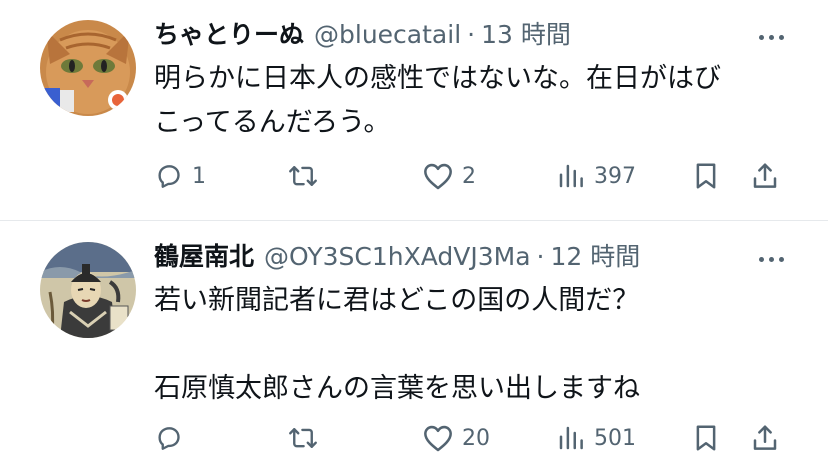  What do you see at coordinates (397, 300) in the screenshot?
I see `tweet-text-line: 若い新聞記者に君はどこの国の人間だ？` at bounding box center [397, 300].